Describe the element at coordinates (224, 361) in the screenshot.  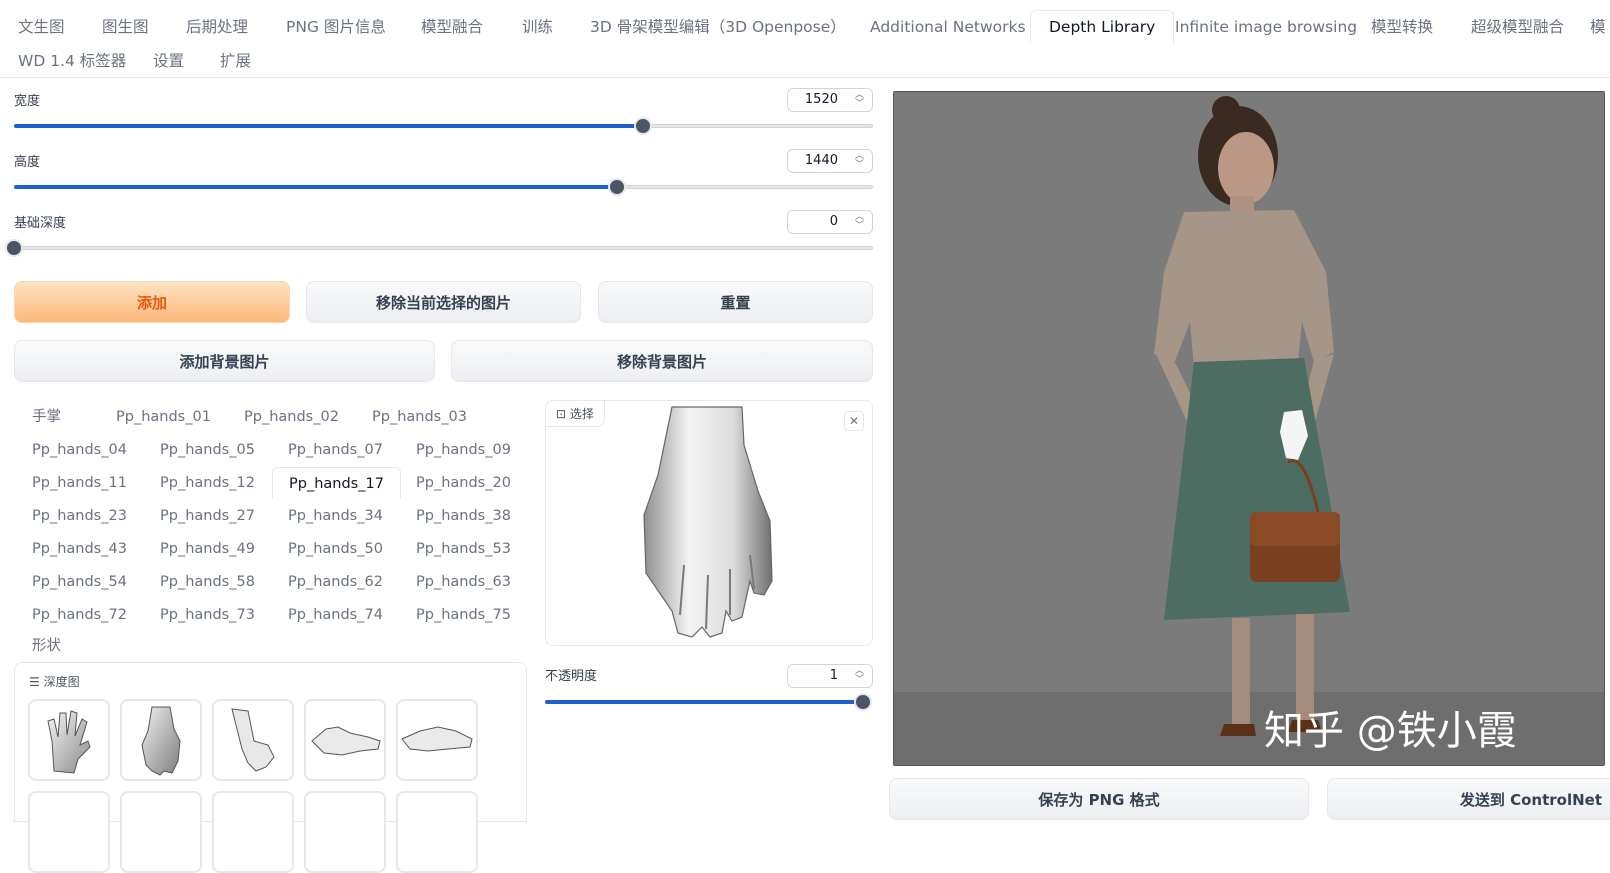
I see `add-background-button: 添加背景图片` at that location.